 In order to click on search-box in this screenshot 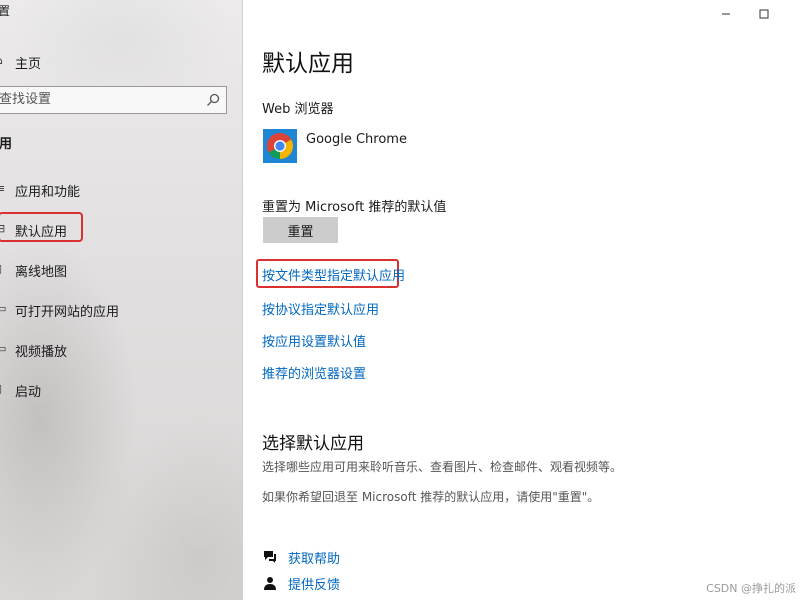, I will do `click(113, 100)`.